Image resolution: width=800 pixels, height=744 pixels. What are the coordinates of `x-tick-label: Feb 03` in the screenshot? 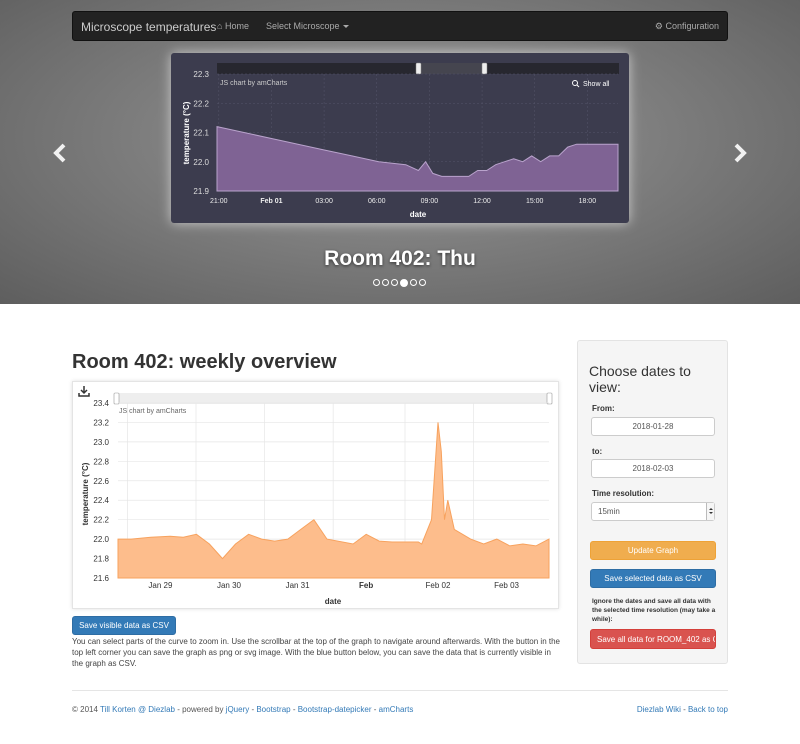 It's located at (506, 585).